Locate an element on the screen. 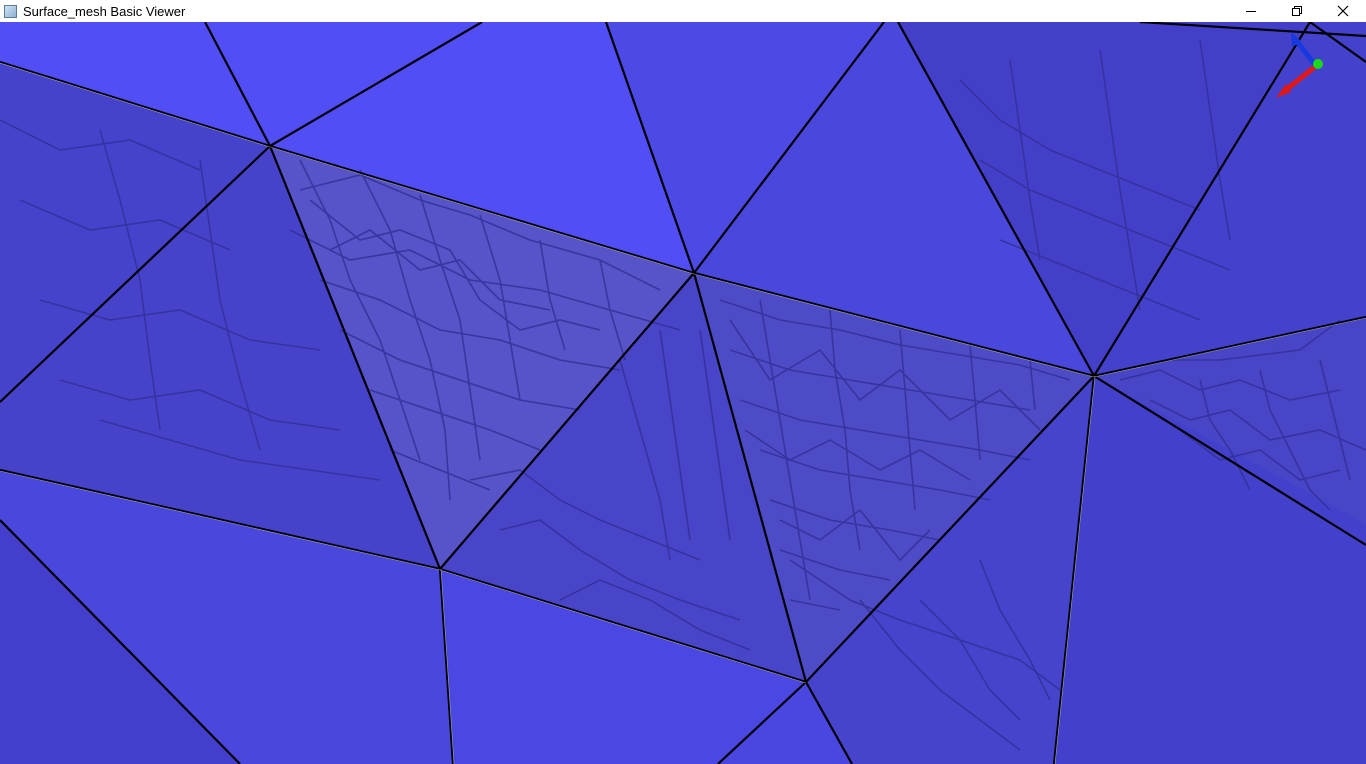  restore-icon is located at coordinates (1297, 11).